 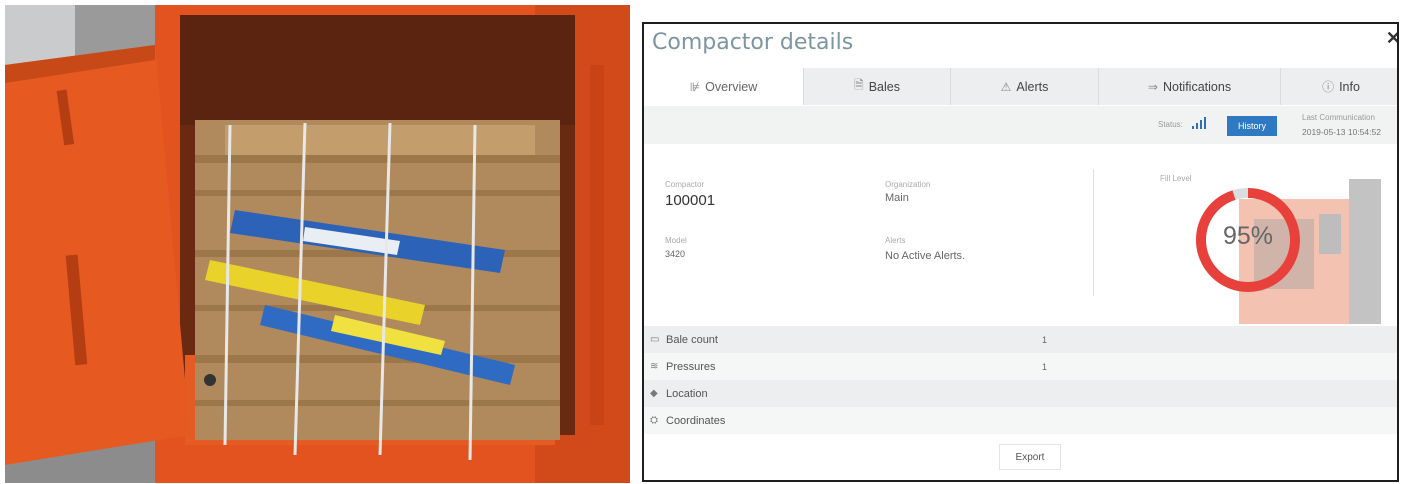 What do you see at coordinates (1020, 339) in the screenshot?
I see `row-bale-count: ▭ Bale count 1` at bounding box center [1020, 339].